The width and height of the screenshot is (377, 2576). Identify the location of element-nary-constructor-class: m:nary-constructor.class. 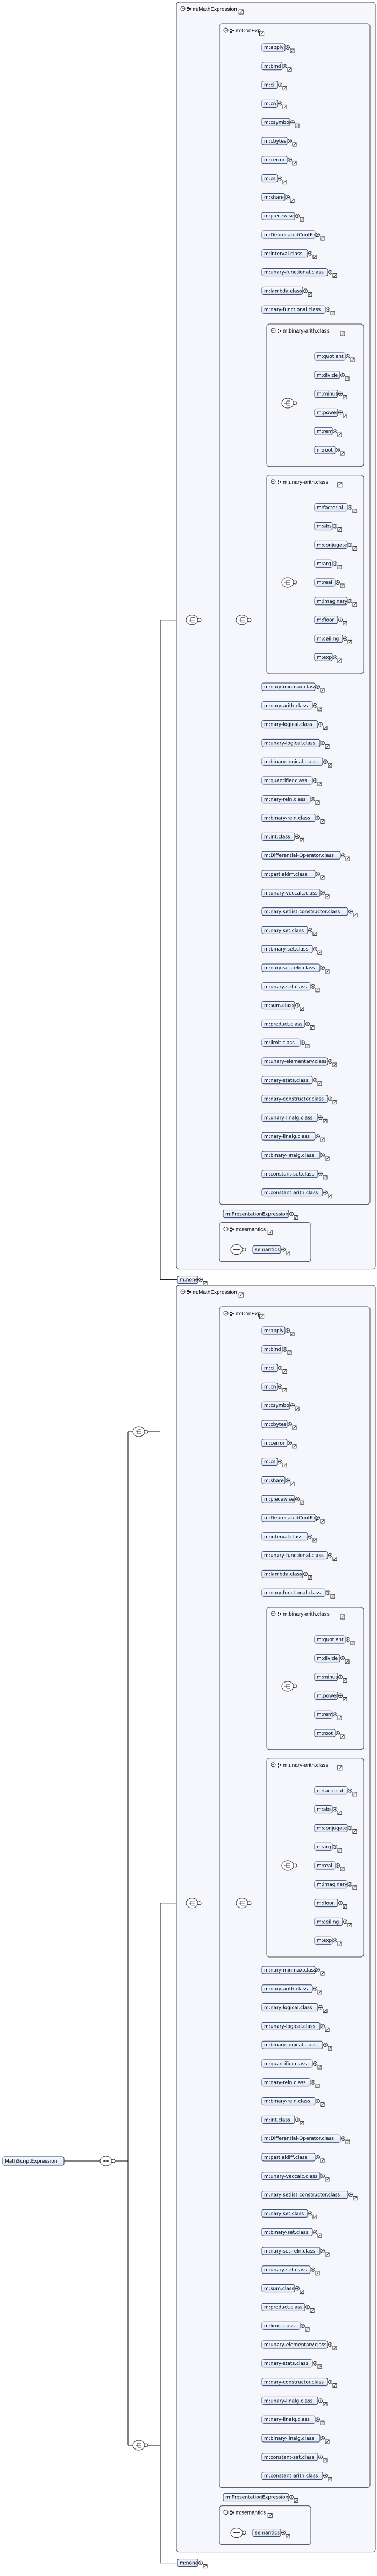
(299, 2383).